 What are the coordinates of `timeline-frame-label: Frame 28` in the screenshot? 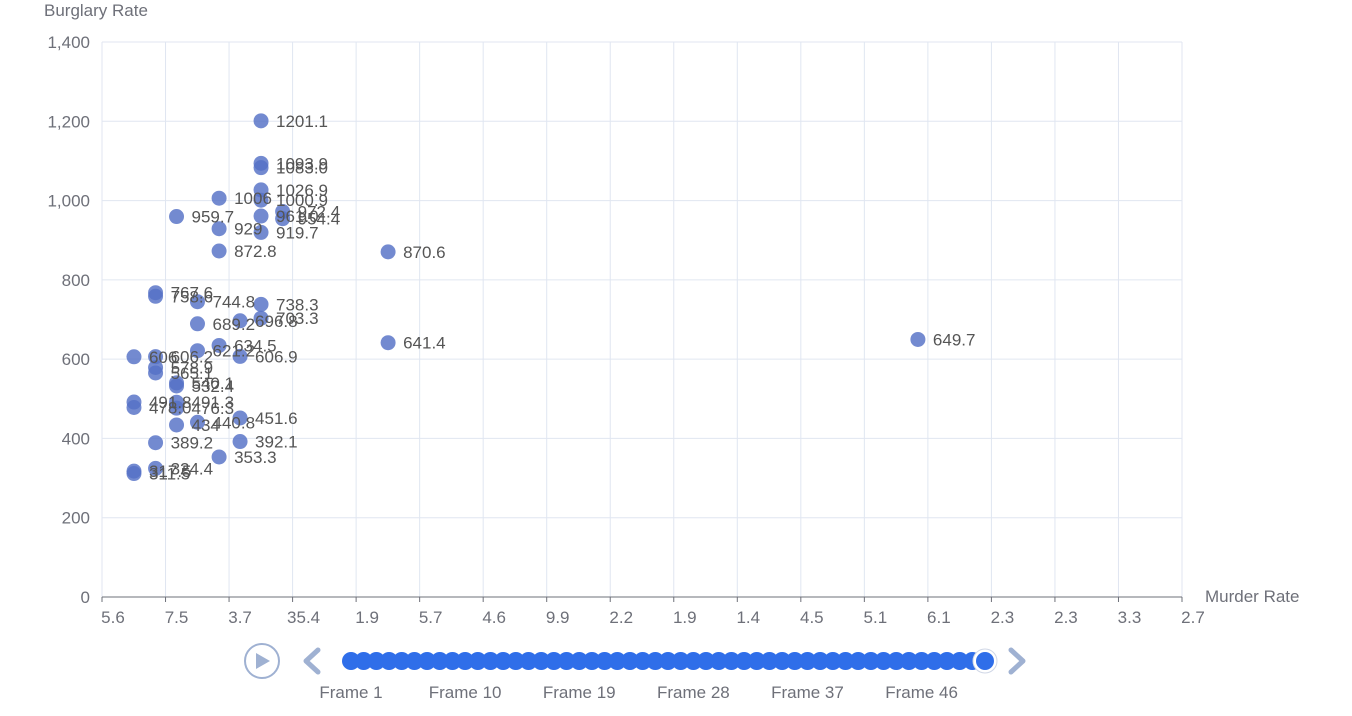 It's located at (693, 692).